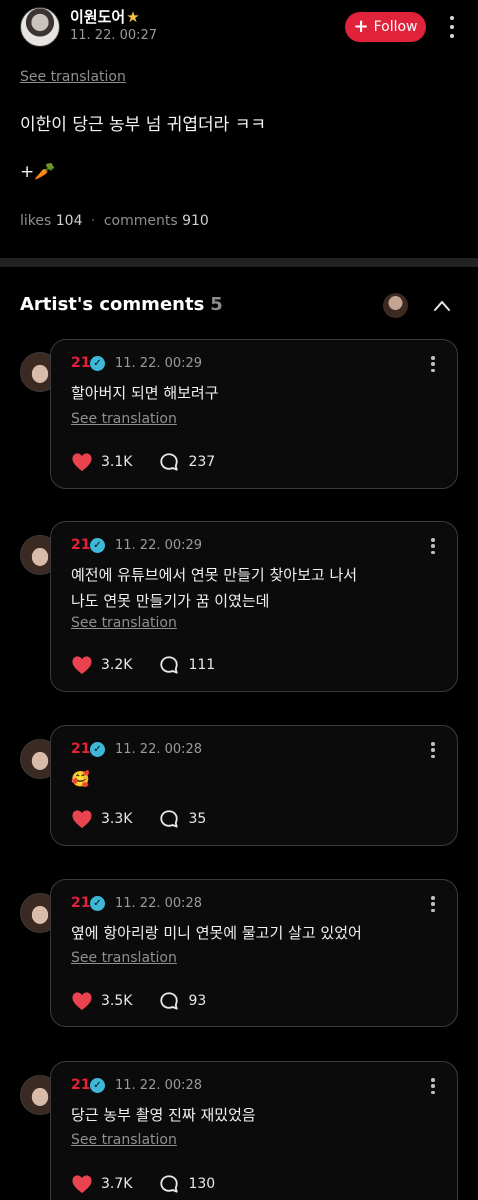  Describe the element at coordinates (143, 665) in the screenshot. I see `comment-actions: 3.2K 111` at that location.